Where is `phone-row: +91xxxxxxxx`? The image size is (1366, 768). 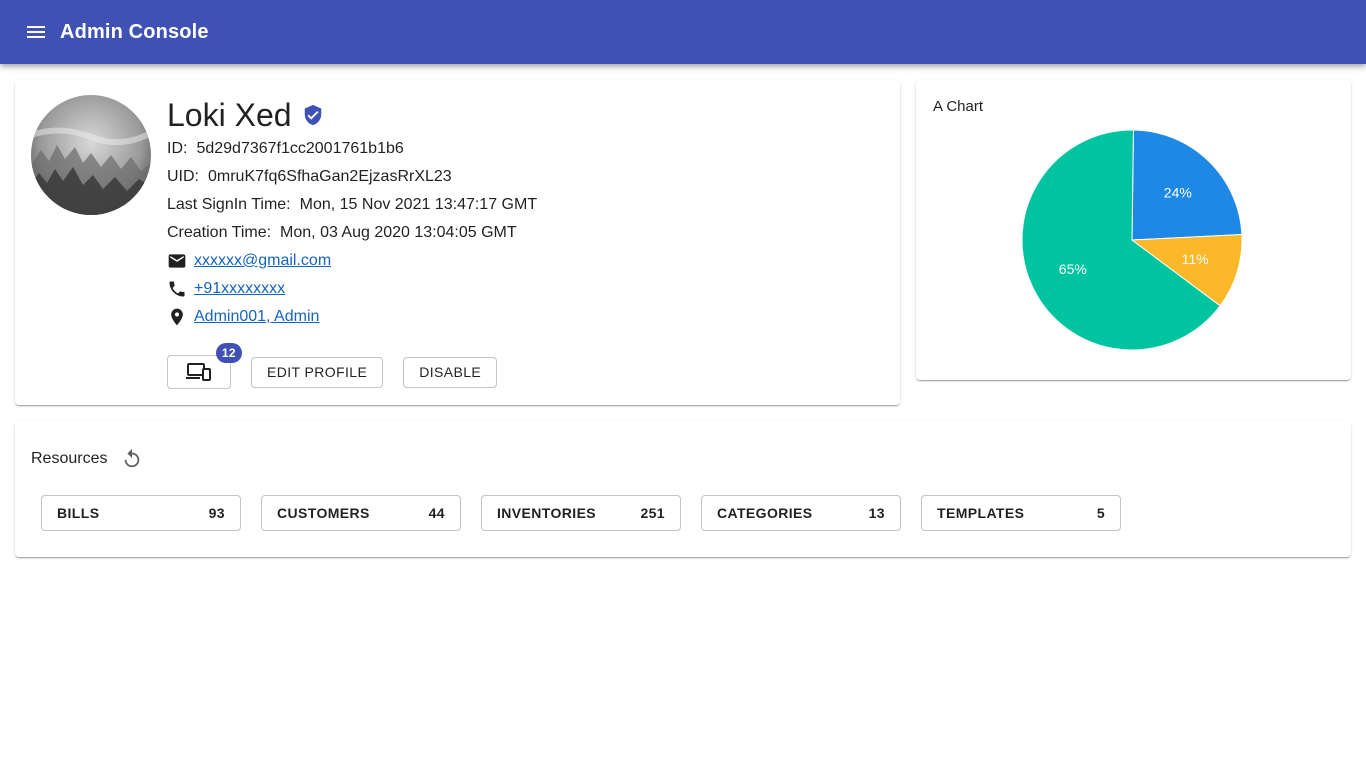
phone-row: +91xxxxxxxx is located at coordinates (352, 289).